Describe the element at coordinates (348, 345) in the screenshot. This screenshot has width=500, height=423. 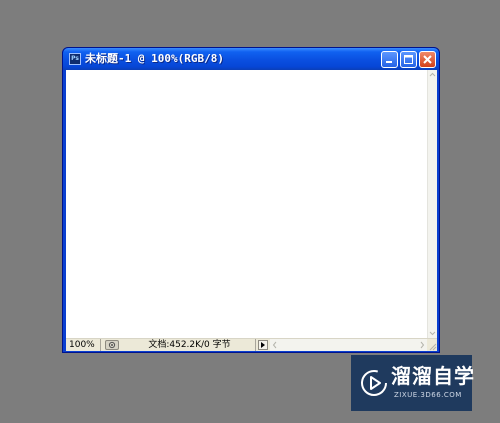
I see `horizontal-scrollbar` at that location.